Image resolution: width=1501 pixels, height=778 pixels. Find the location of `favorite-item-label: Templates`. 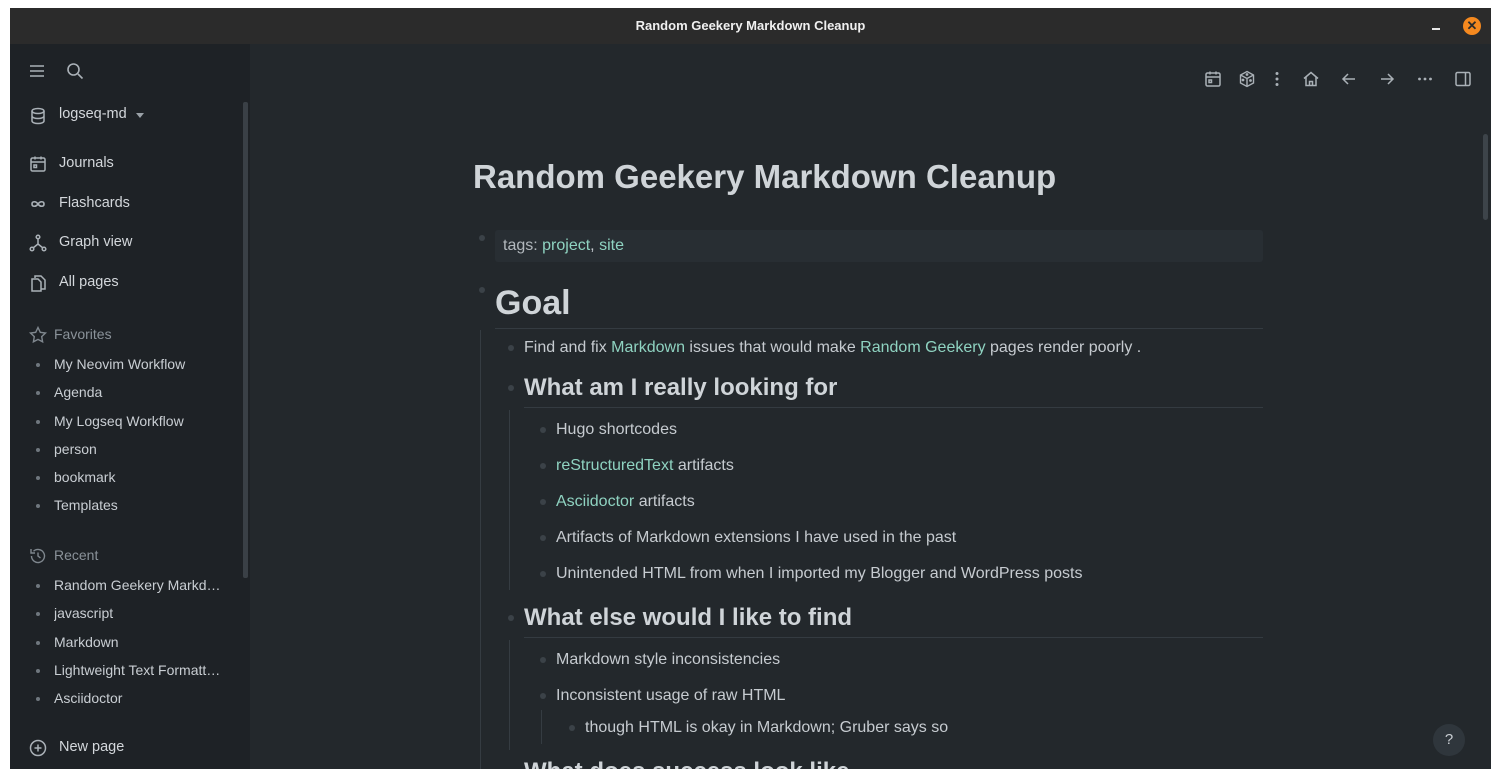

favorite-item-label: Templates is located at coordinates (86, 505).